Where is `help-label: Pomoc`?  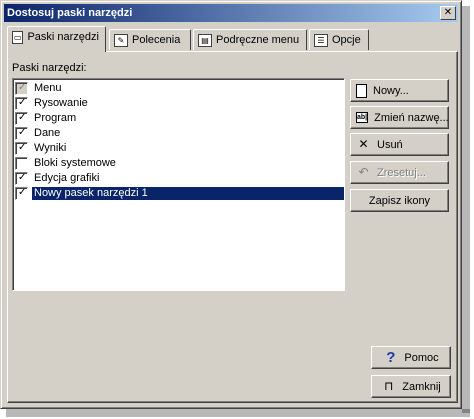
help-label: Pomoc is located at coordinates (421, 357).